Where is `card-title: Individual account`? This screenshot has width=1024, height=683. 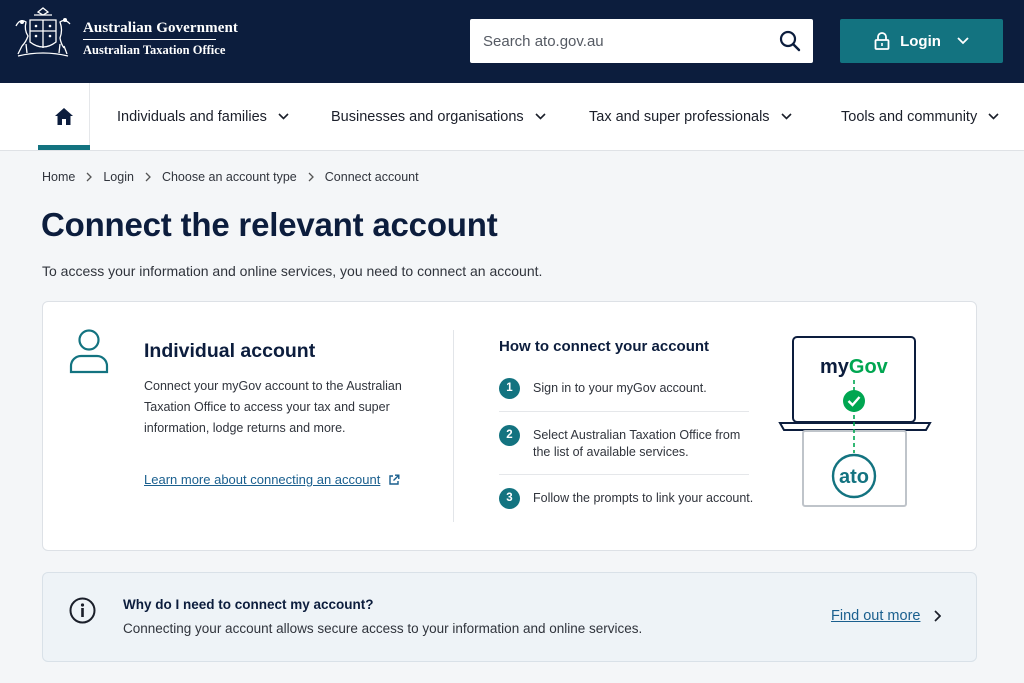
card-title: Individual account is located at coordinates (230, 351).